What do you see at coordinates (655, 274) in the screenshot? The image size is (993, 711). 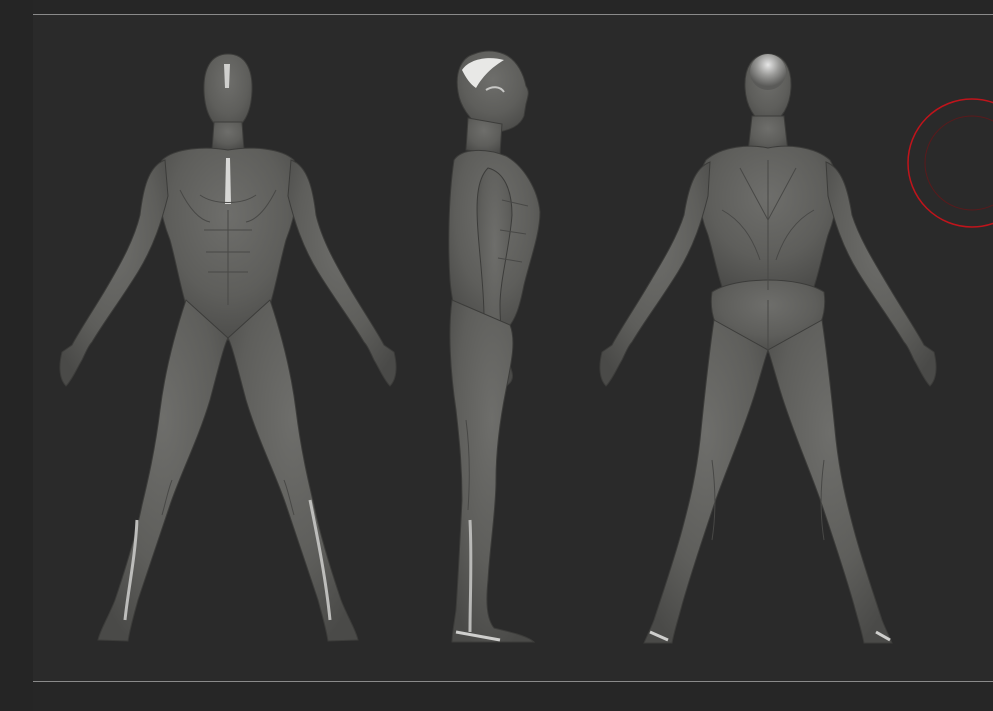 I see `back-arm-left` at bounding box center [655, 274].